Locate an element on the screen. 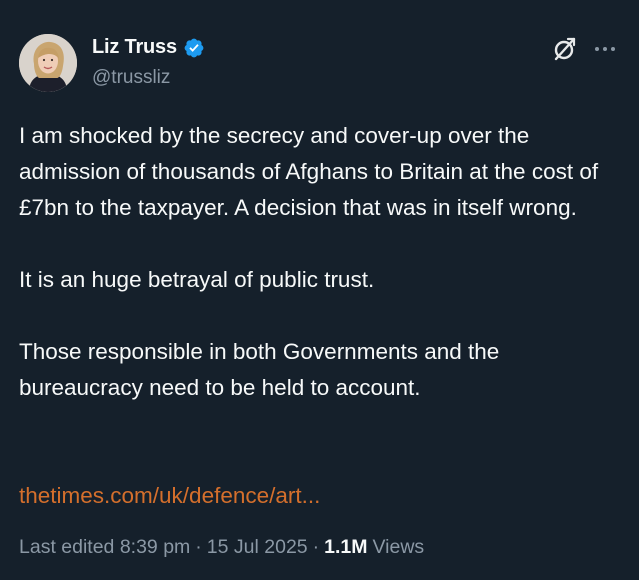 The width and height of the screenshot is (639, 580). author-name-row: Liz Truss is located at coordinates (148, 47).